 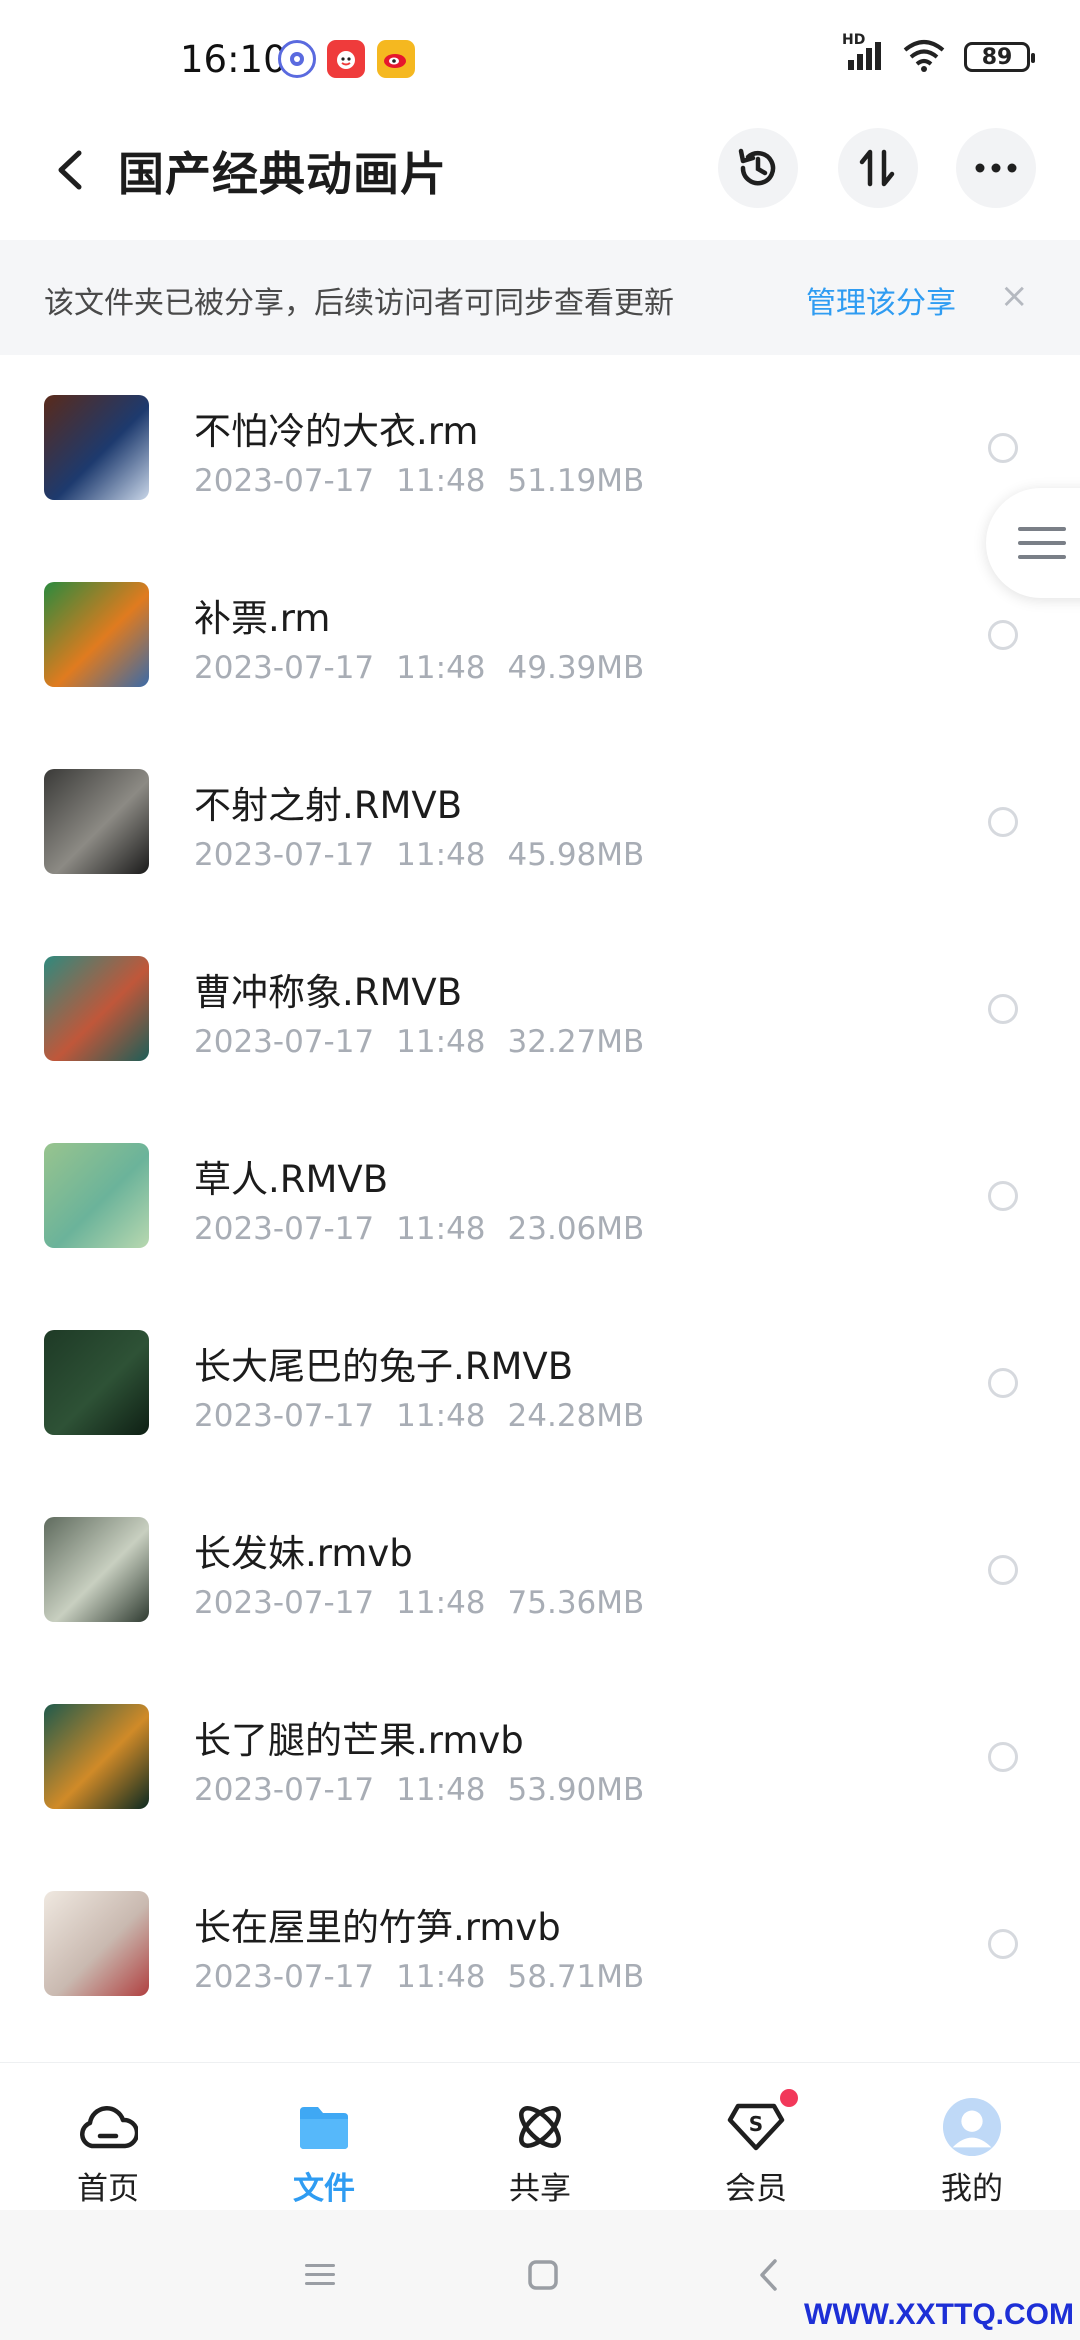 I want to click on file-meta: 2023-07-17 11:48 58.71MB, so click(x=430, y=1977).